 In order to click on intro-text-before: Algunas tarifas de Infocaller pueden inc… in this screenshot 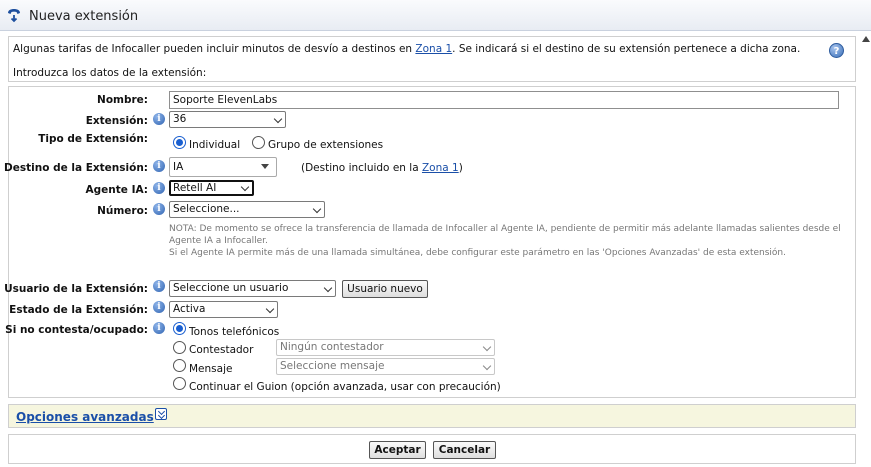, I will do `click(214, 49)`.